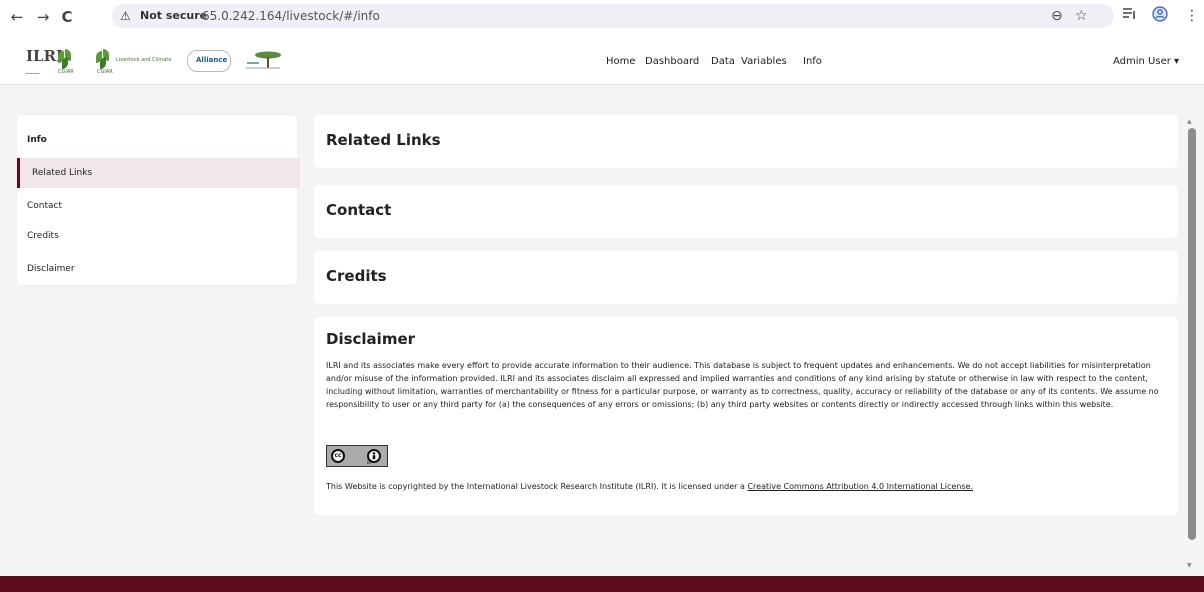 The image size is (1204, 592). What do you see at coordinates (812, 61) in the screenshot?
I see `nav-info: Info` at bounding box center [812, 61].